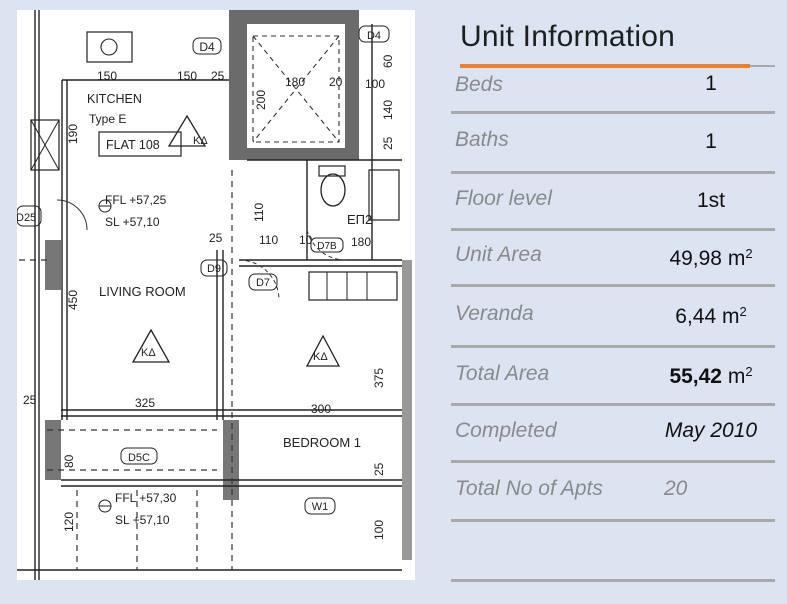 This screenshot has height=604, width=787. Describe the element at coordinates (676, 488) in the screenshot. I see `row-value: 20` at that location.